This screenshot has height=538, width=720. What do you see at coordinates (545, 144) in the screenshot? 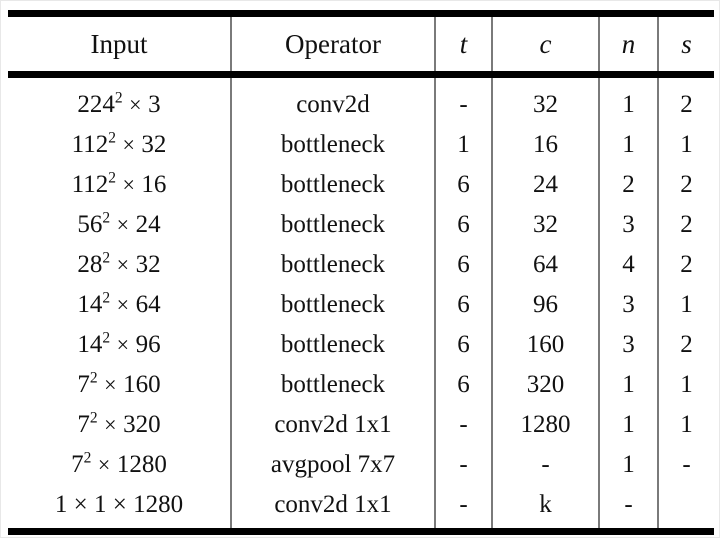
I see `cell-c: 16` at bounding box center [545, 144].